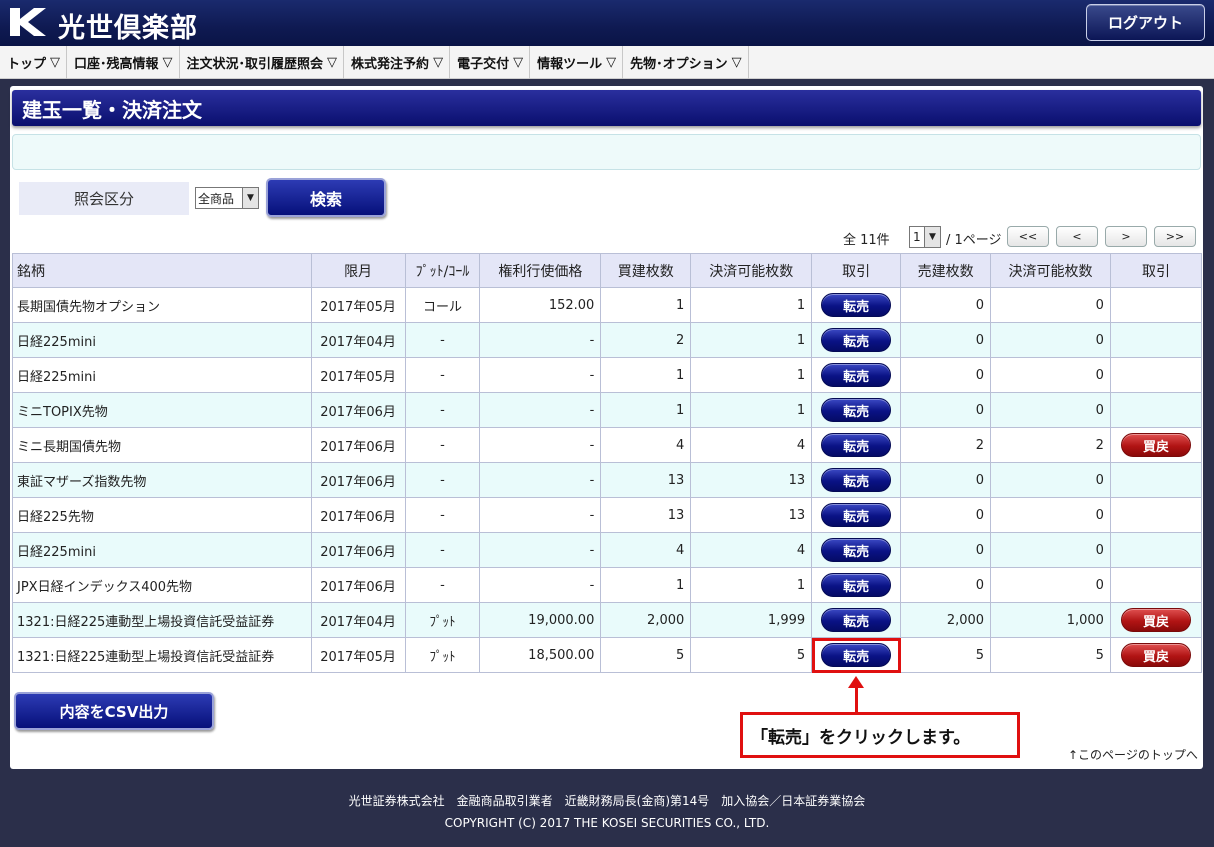 The image size is (1214, 847). I want to click on nav-item-reservation: 株式発注予約 ▽, so click(397, 62).